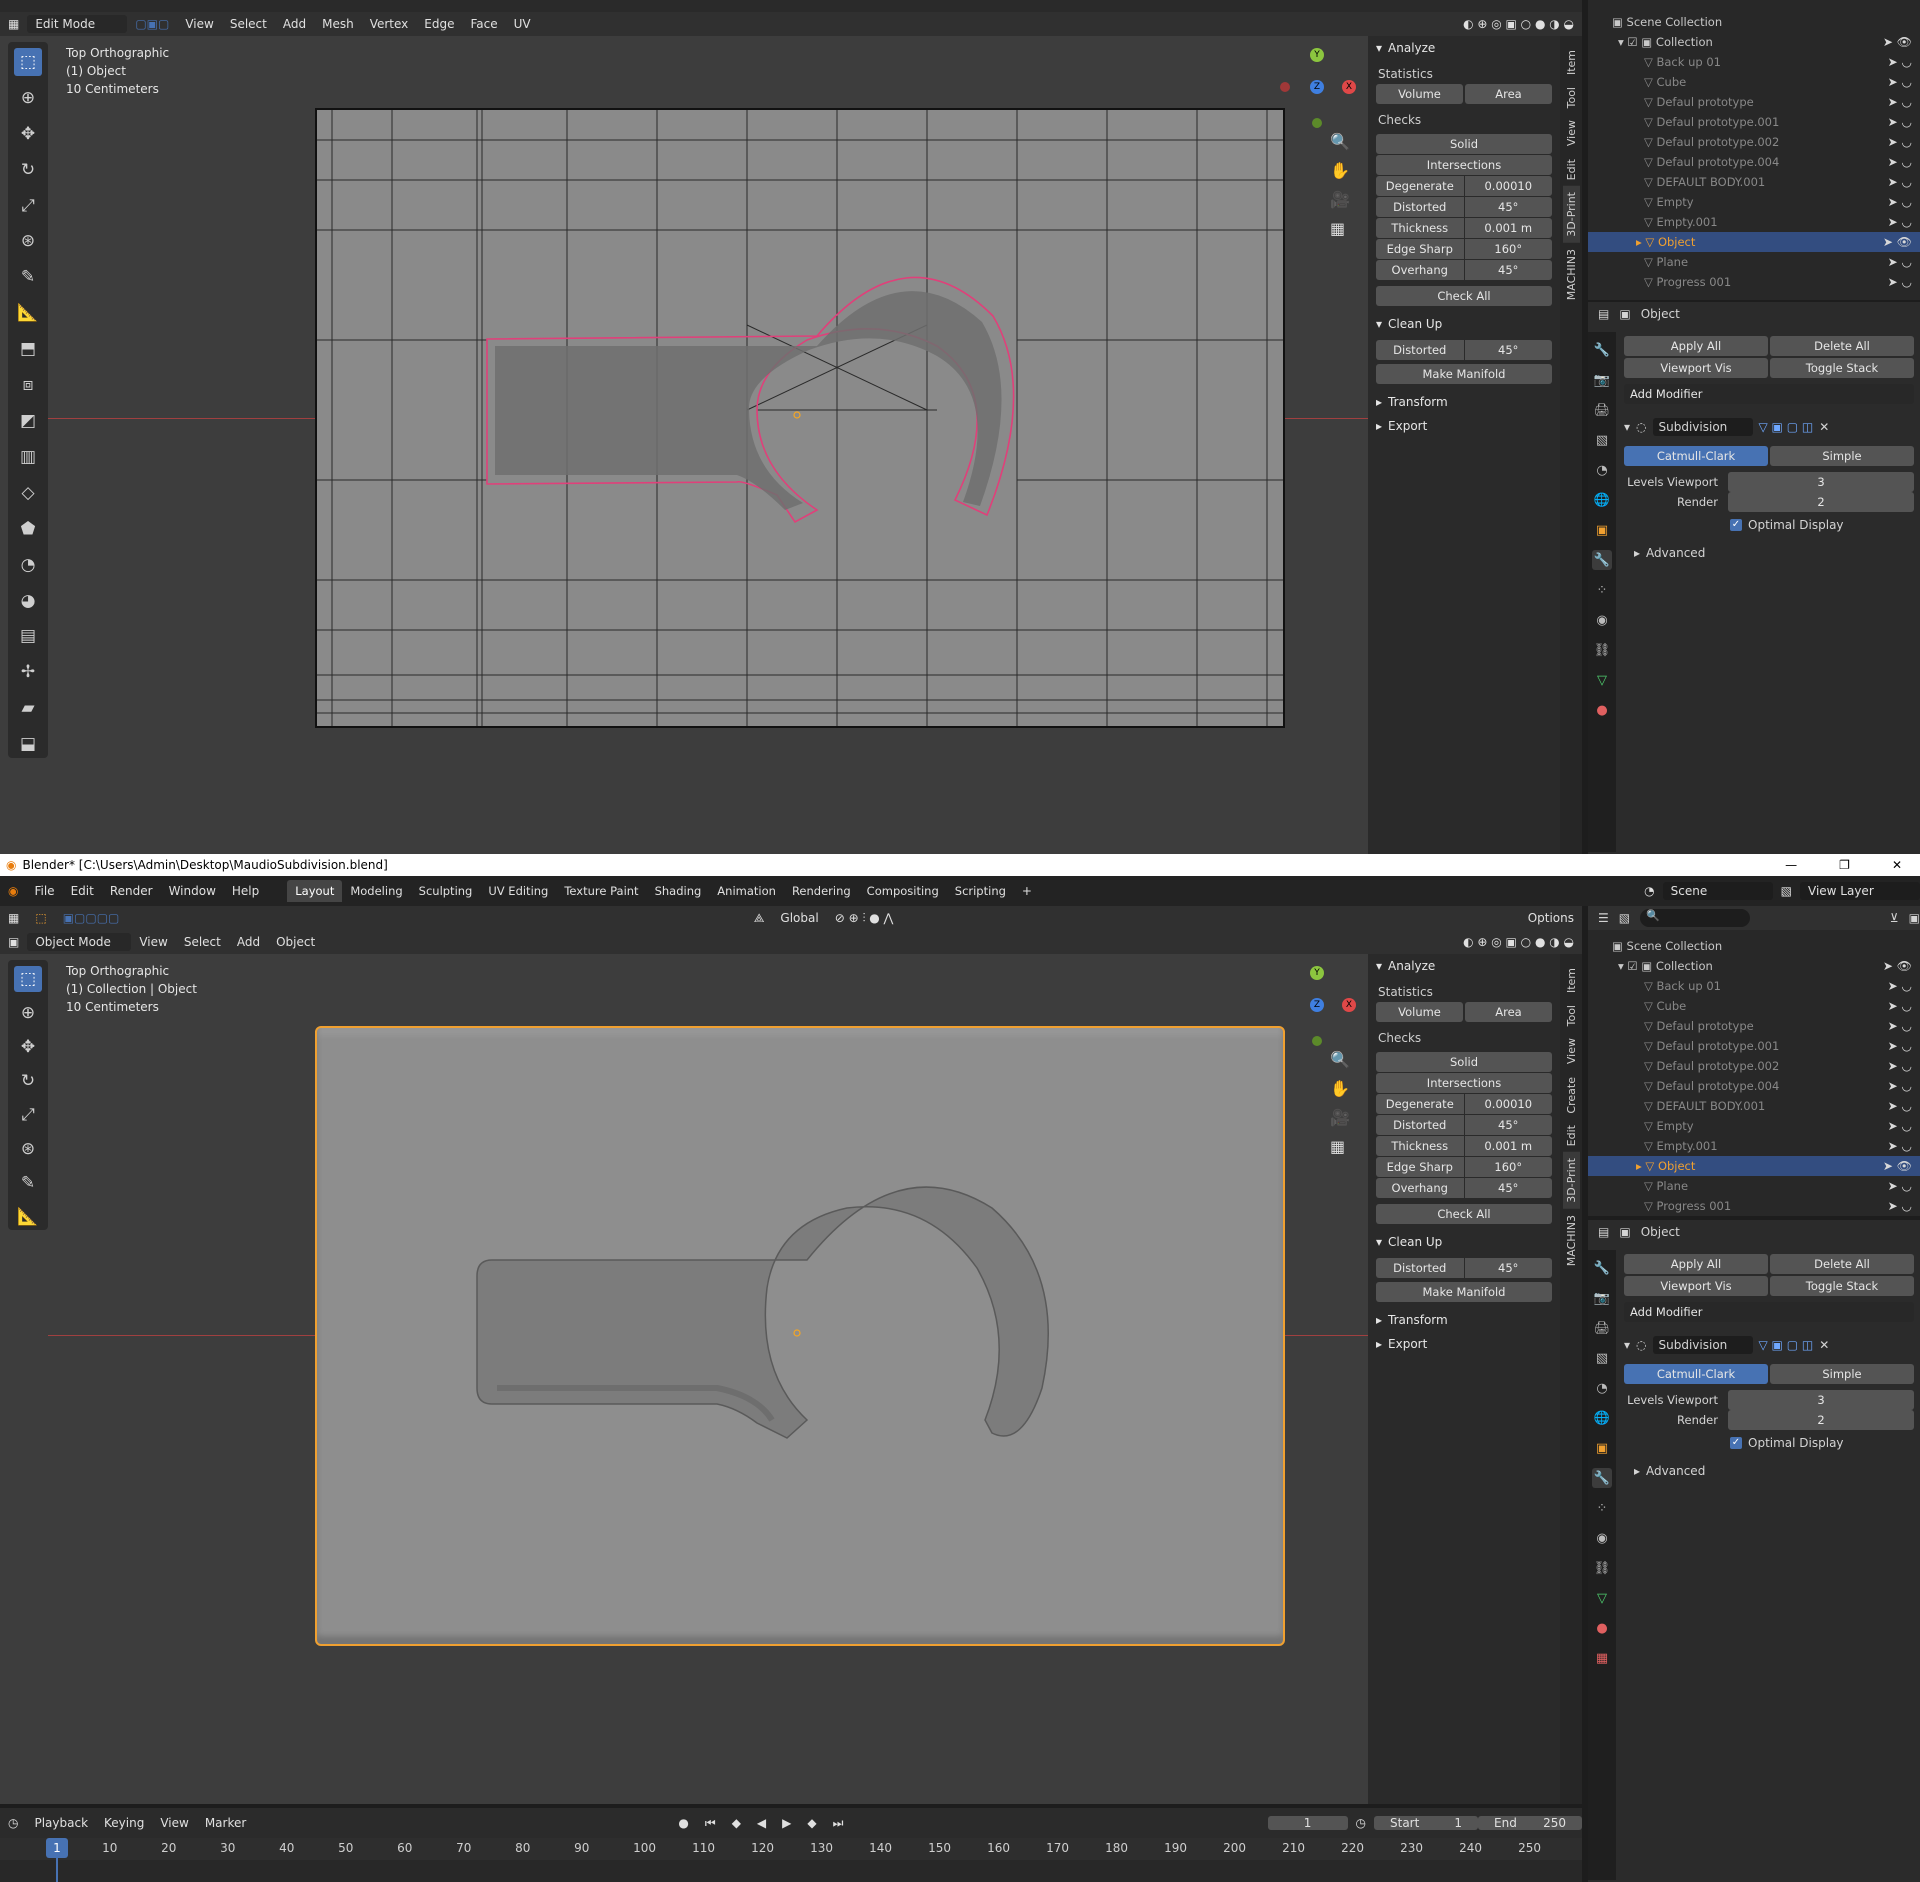 This screenshot has width=1920, height=1882. What do you see at coordinates (1754, 1006) in the screenshot?
I see `outliner-item: ▽ Cube ➤ ◡` at bounding box center [1754, 1006].